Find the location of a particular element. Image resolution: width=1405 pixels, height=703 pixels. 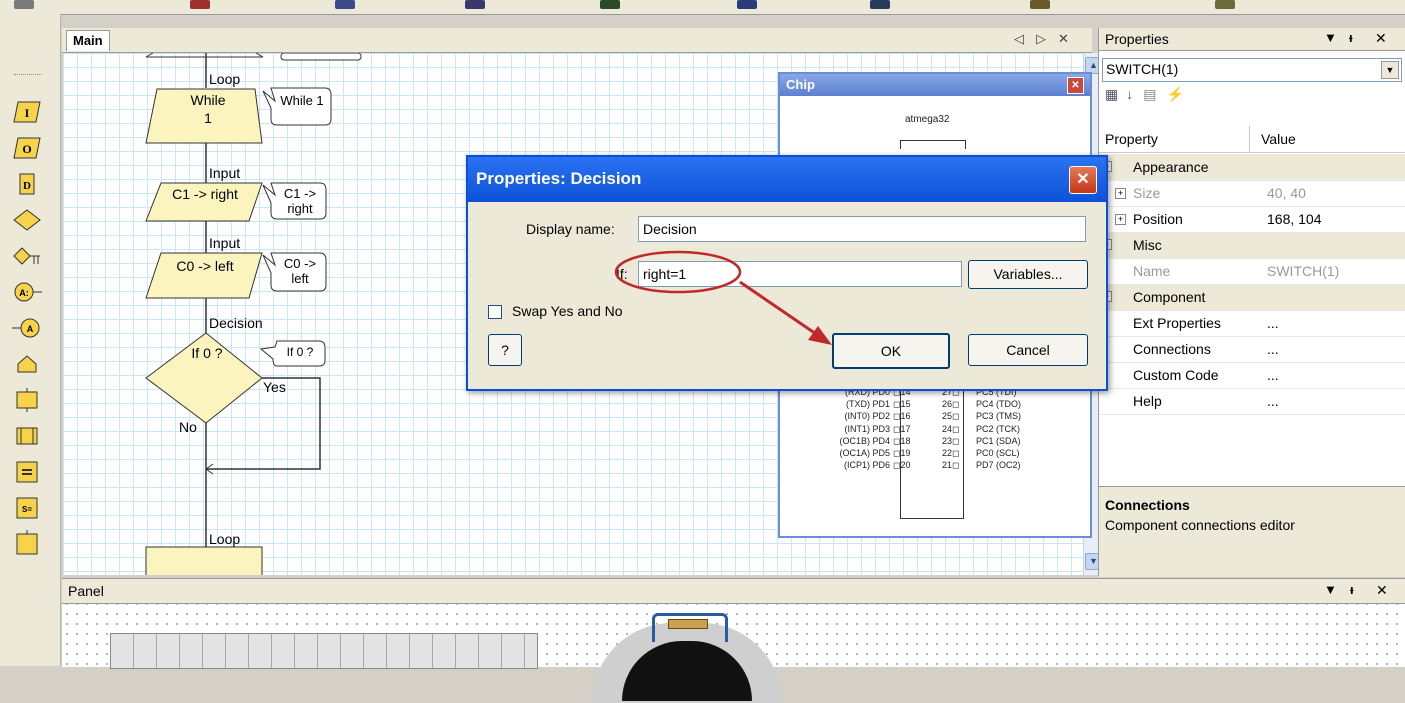

input-icon: I is located at coordinates (27, 112).